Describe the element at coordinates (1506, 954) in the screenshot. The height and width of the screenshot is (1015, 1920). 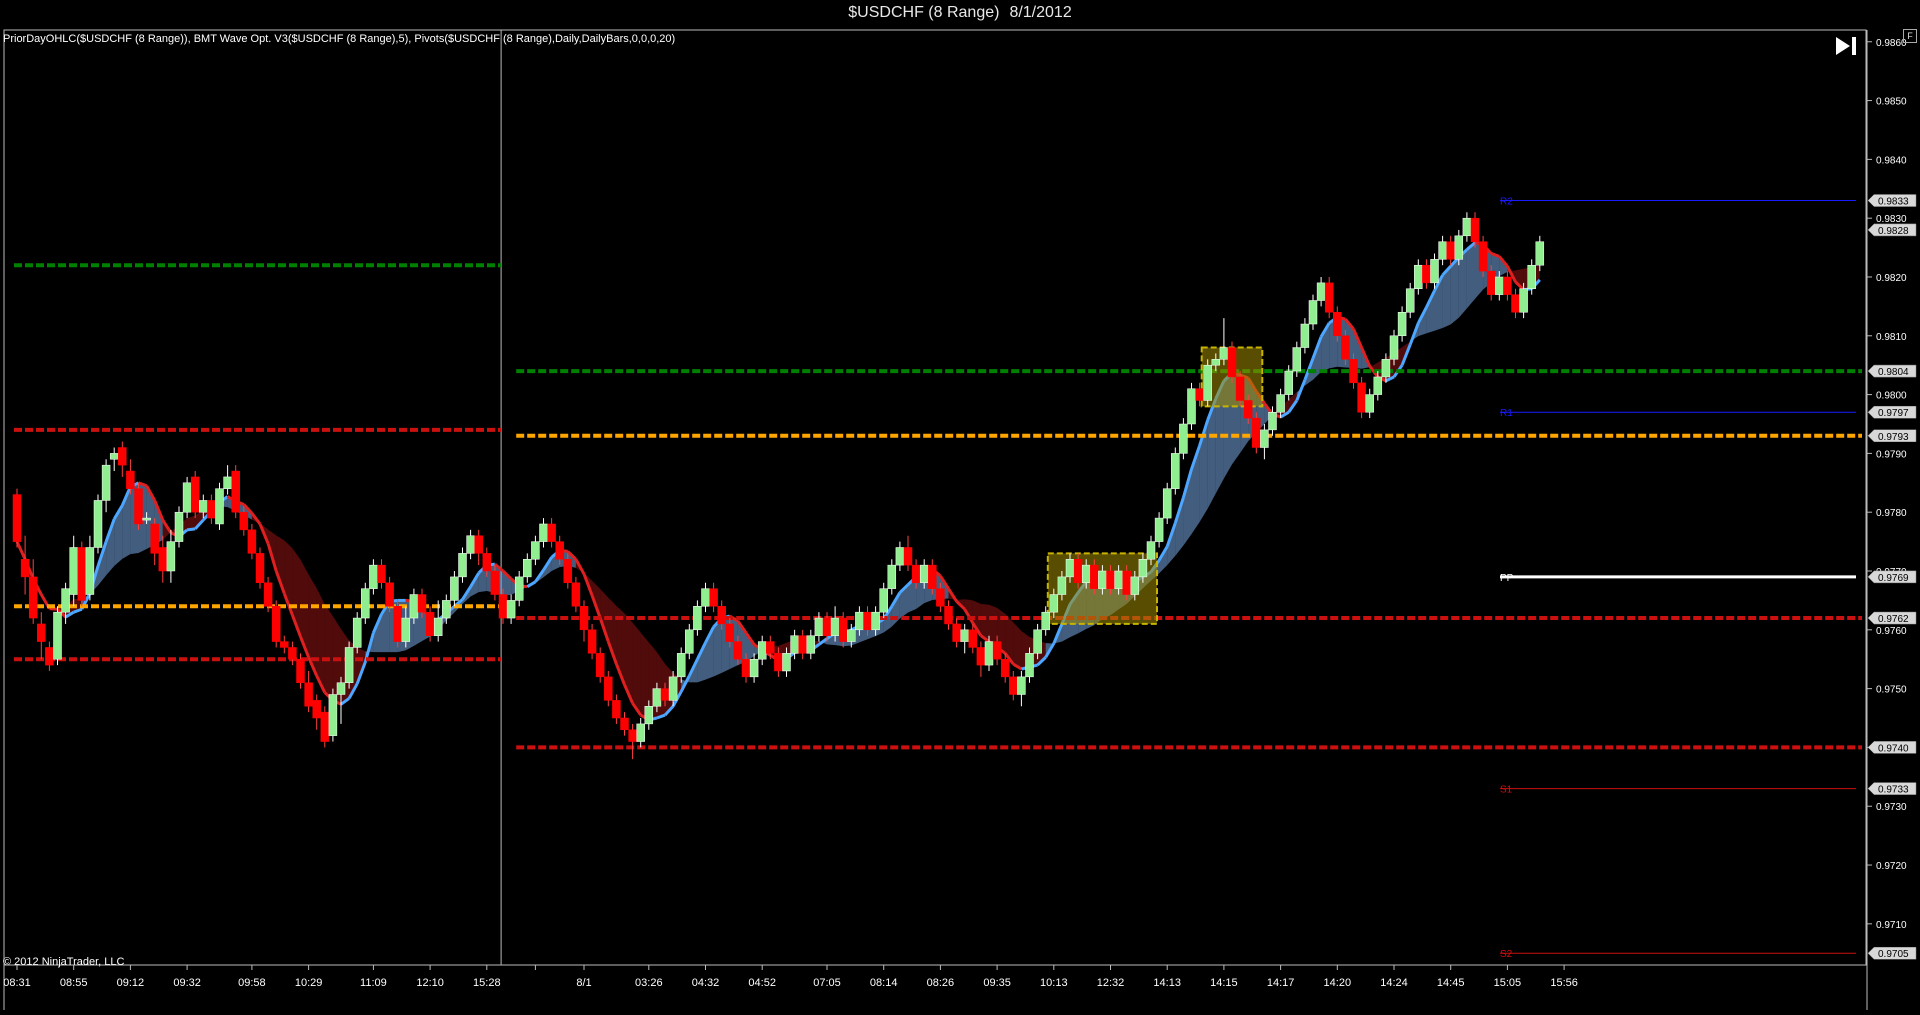
I see `pivot-label-s2: S2` at that location.